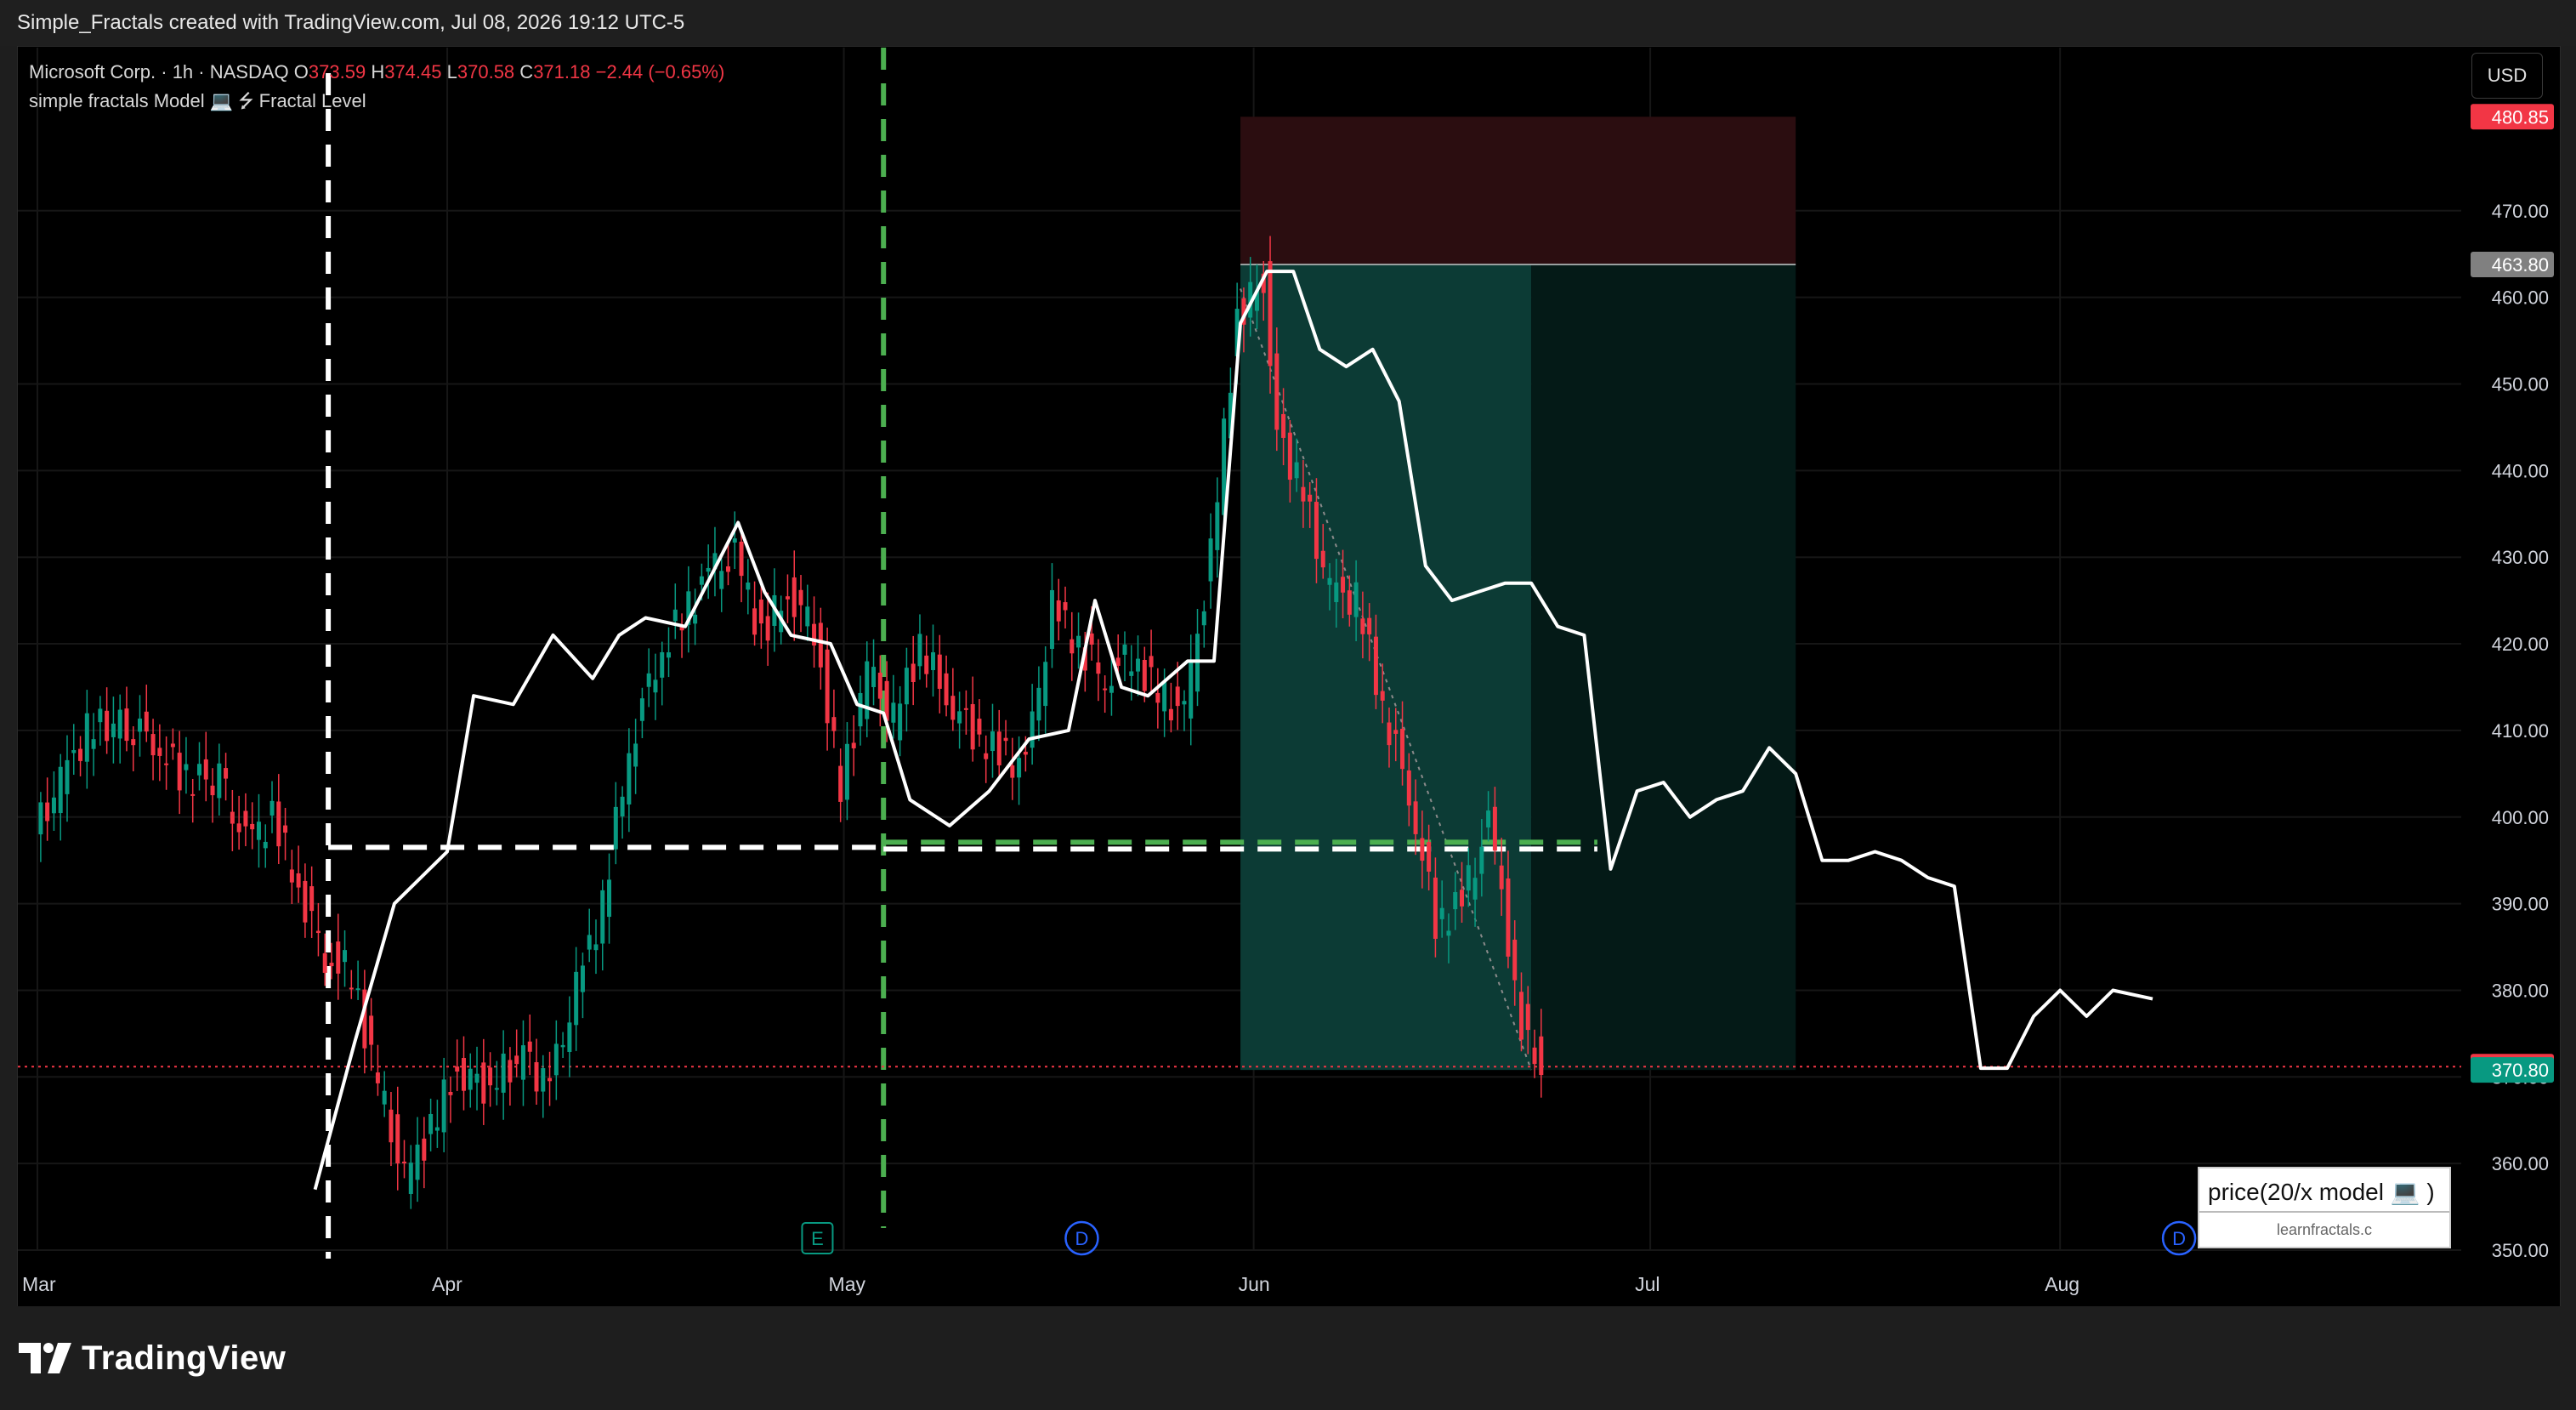 Image resolution: width=2576 pixels, height=1410 pixels. What do you see at coordinates (2062, 1284) in the screenshot?
I see `x-tick-label: Aug` at bounding box center [2062, 1284].